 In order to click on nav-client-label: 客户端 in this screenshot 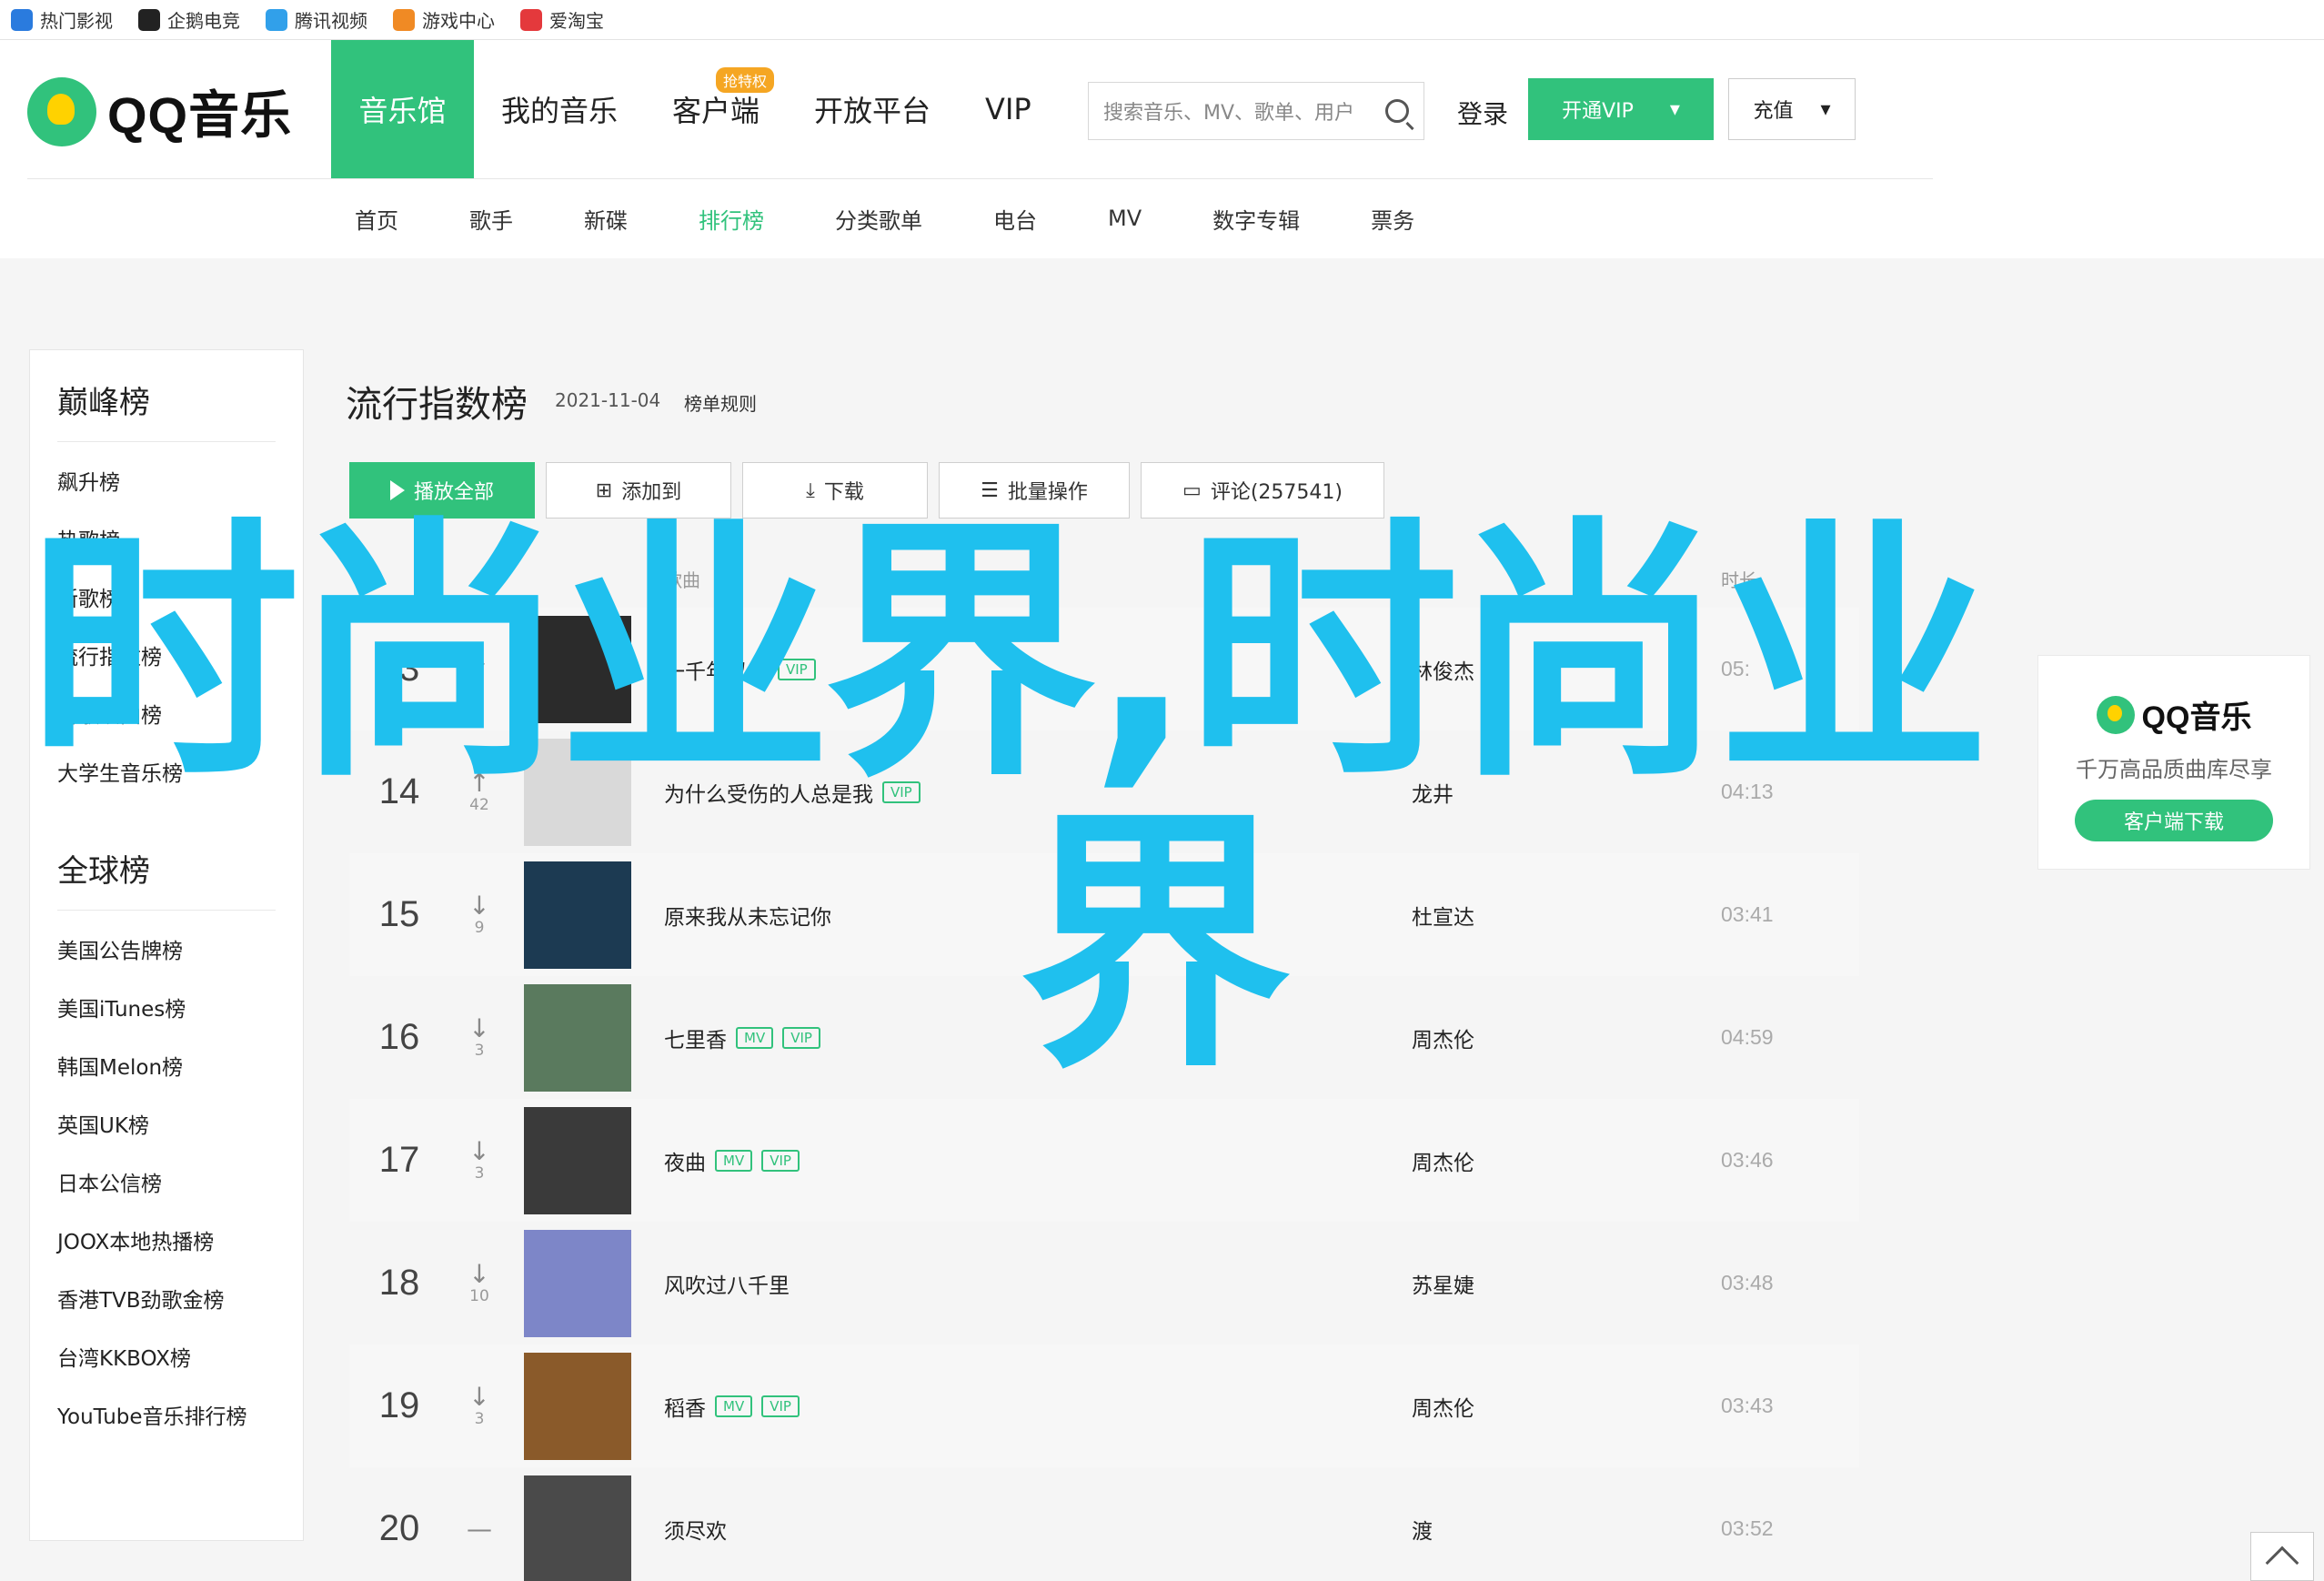, I will do `click(716, 111)`.